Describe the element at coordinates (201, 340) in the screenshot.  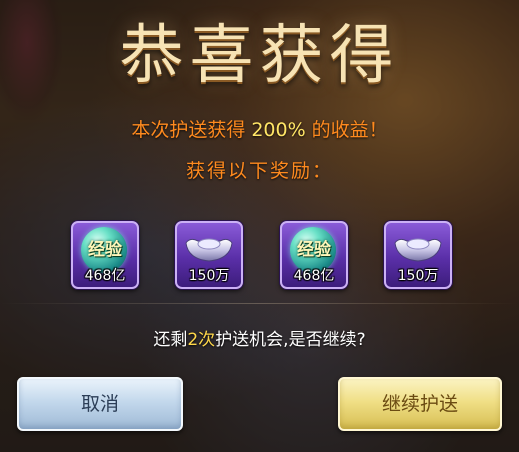
I see `remaining-count: 2次` at that location.